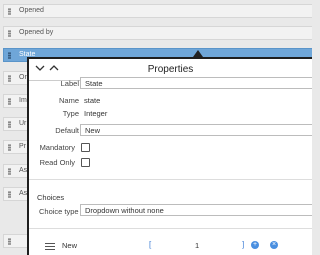 The image size is (320, 255). I want to click on default-select-value: New, so click(93, 130).